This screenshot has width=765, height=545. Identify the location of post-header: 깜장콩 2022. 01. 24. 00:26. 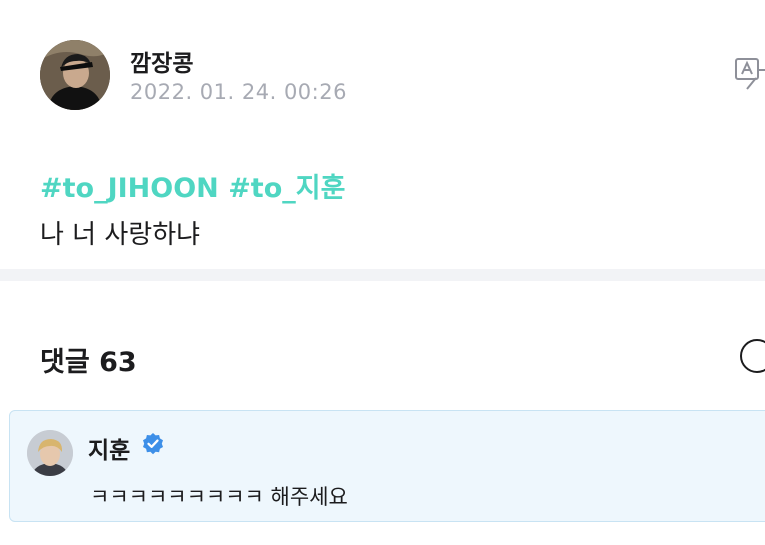
(390, 75).